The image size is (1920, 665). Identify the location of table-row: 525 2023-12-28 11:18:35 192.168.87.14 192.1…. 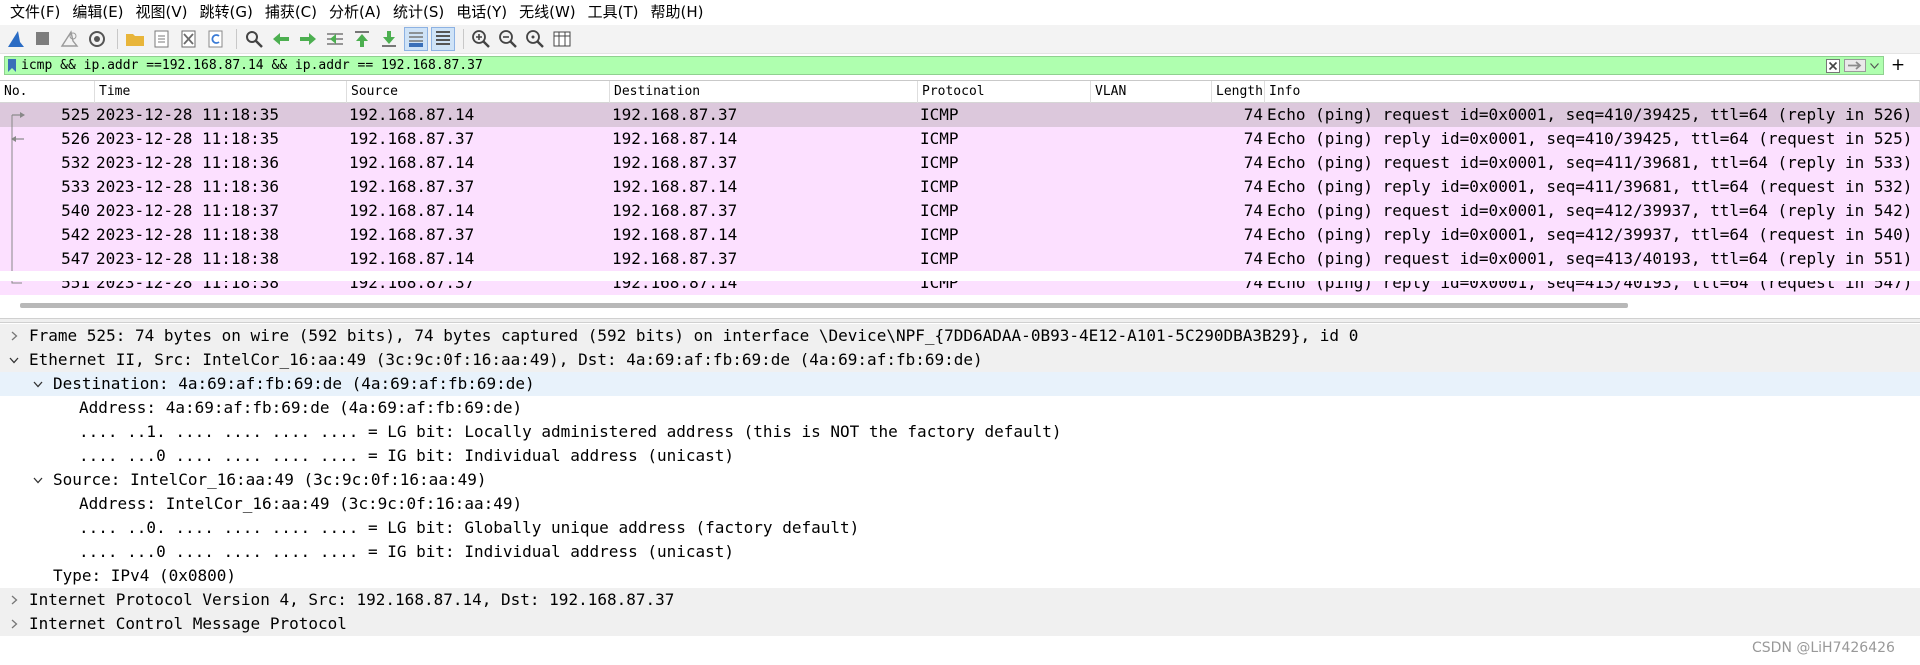
(960, 115).